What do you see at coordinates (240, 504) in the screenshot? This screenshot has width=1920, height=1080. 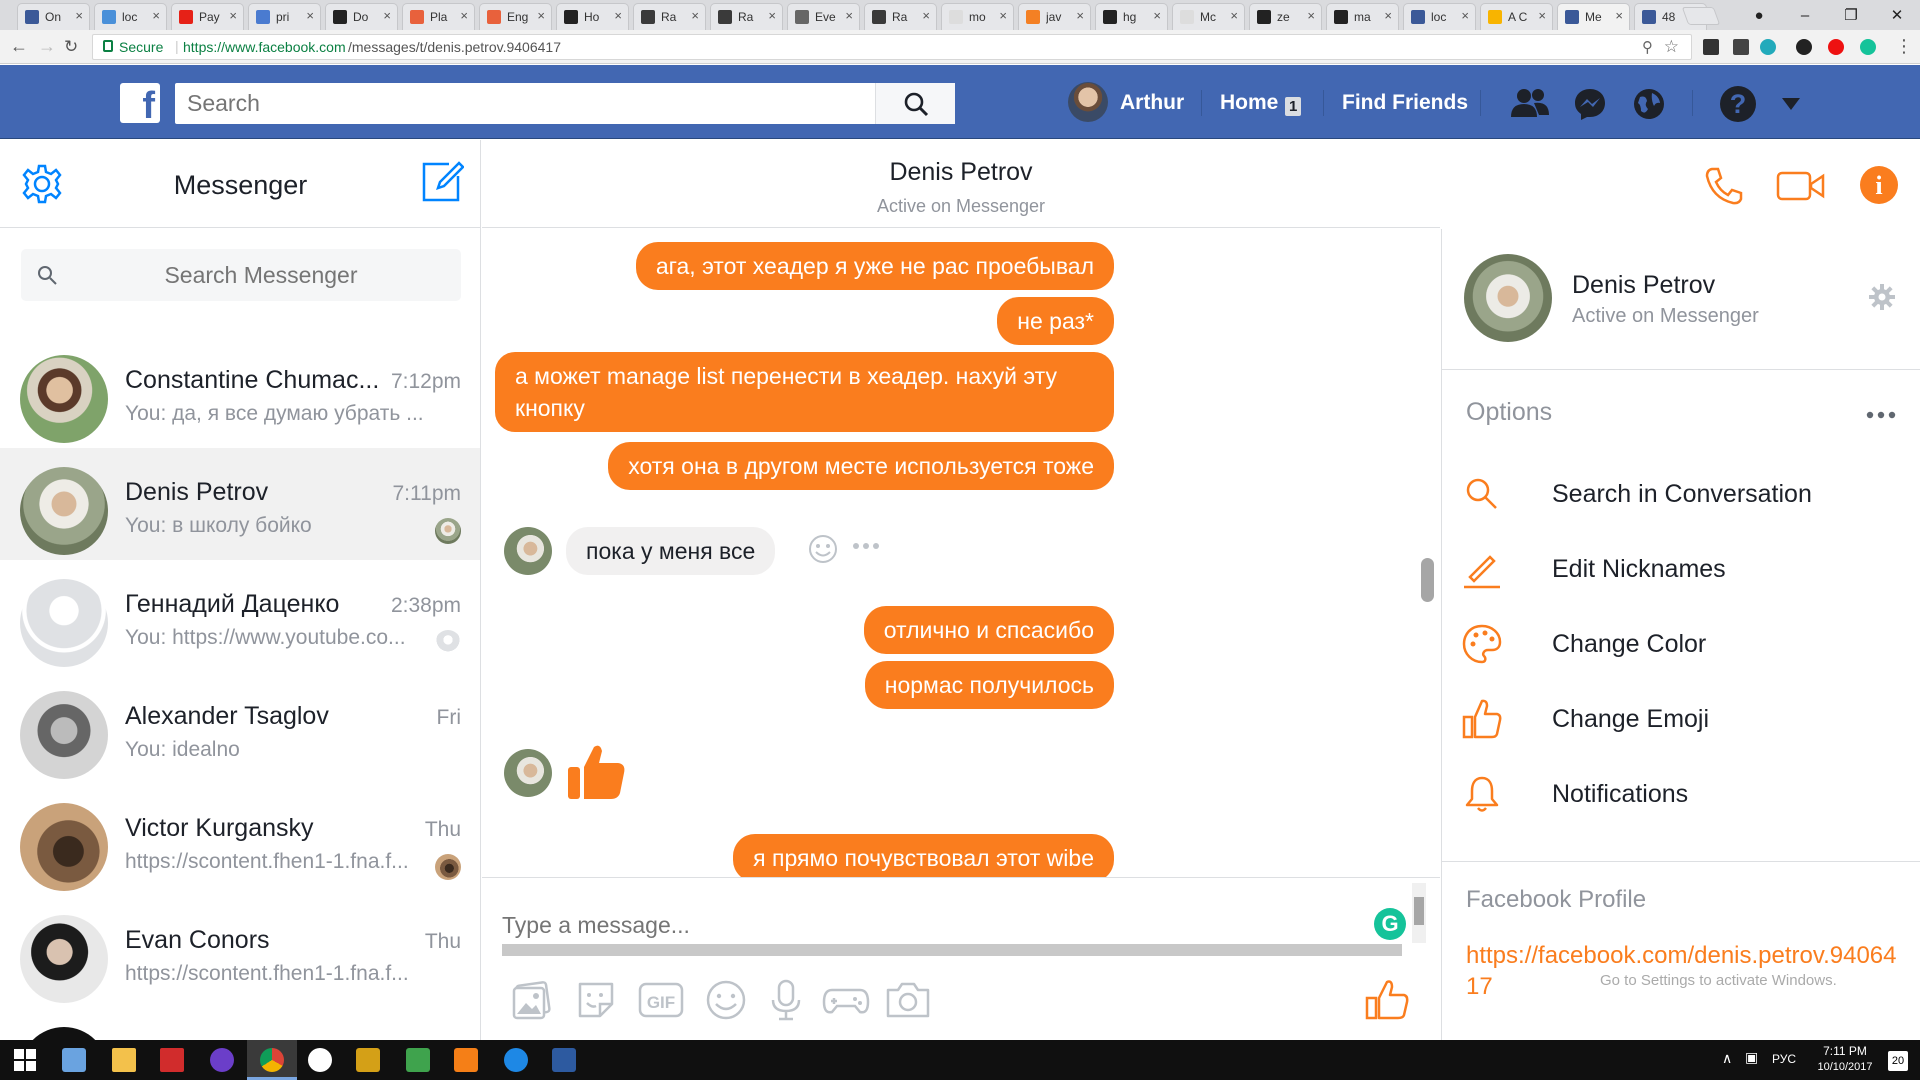 I see `conversation-item: Denis Petrov 7:11pm You: в школу бойко` at bounding box center [240, 504].